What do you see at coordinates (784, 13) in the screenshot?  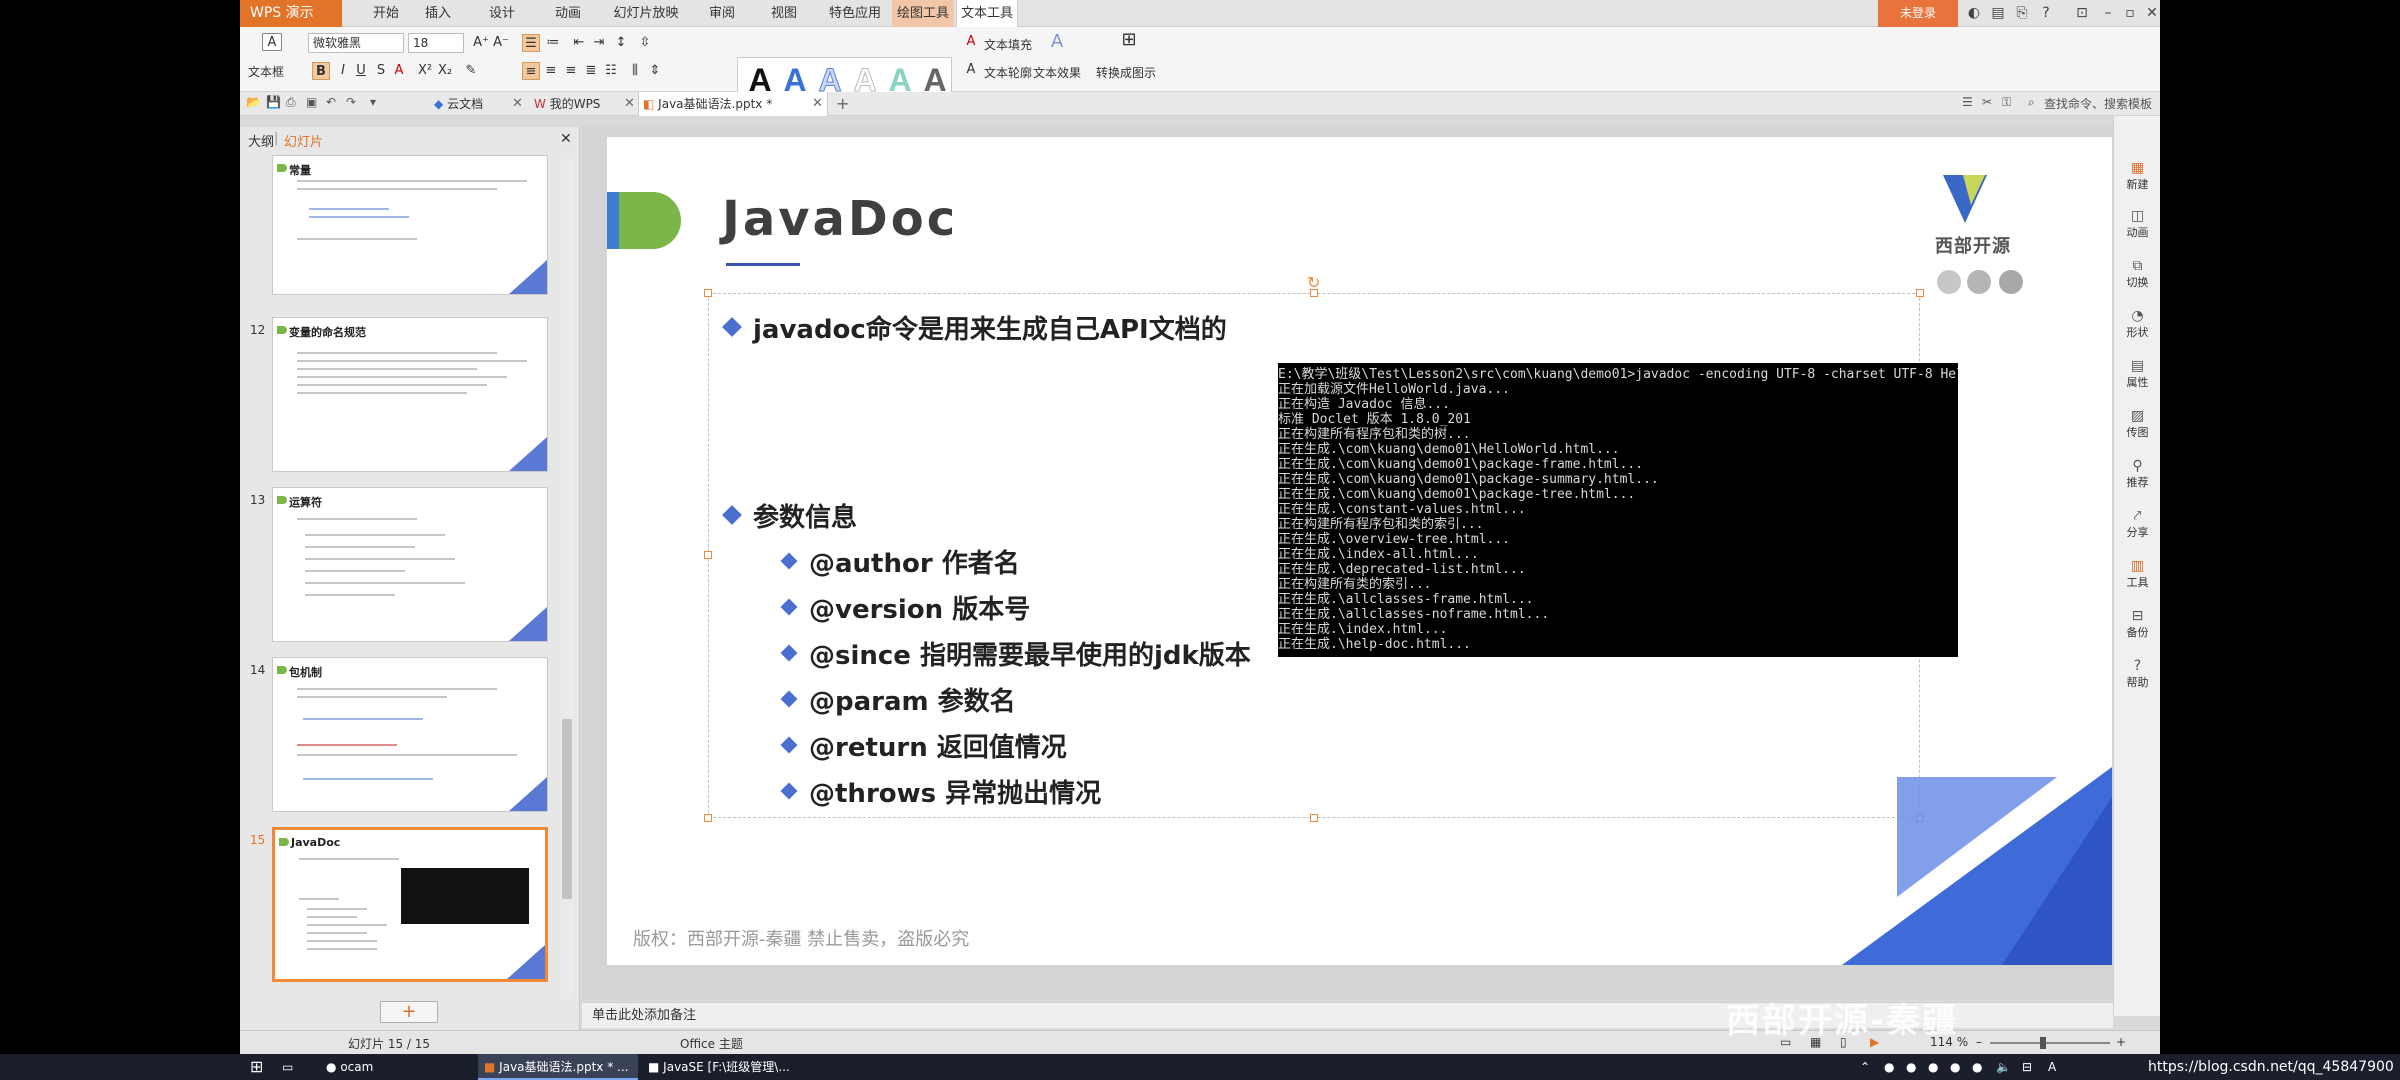 I see `menu-view: 视图` at bounding box center [784, 13].